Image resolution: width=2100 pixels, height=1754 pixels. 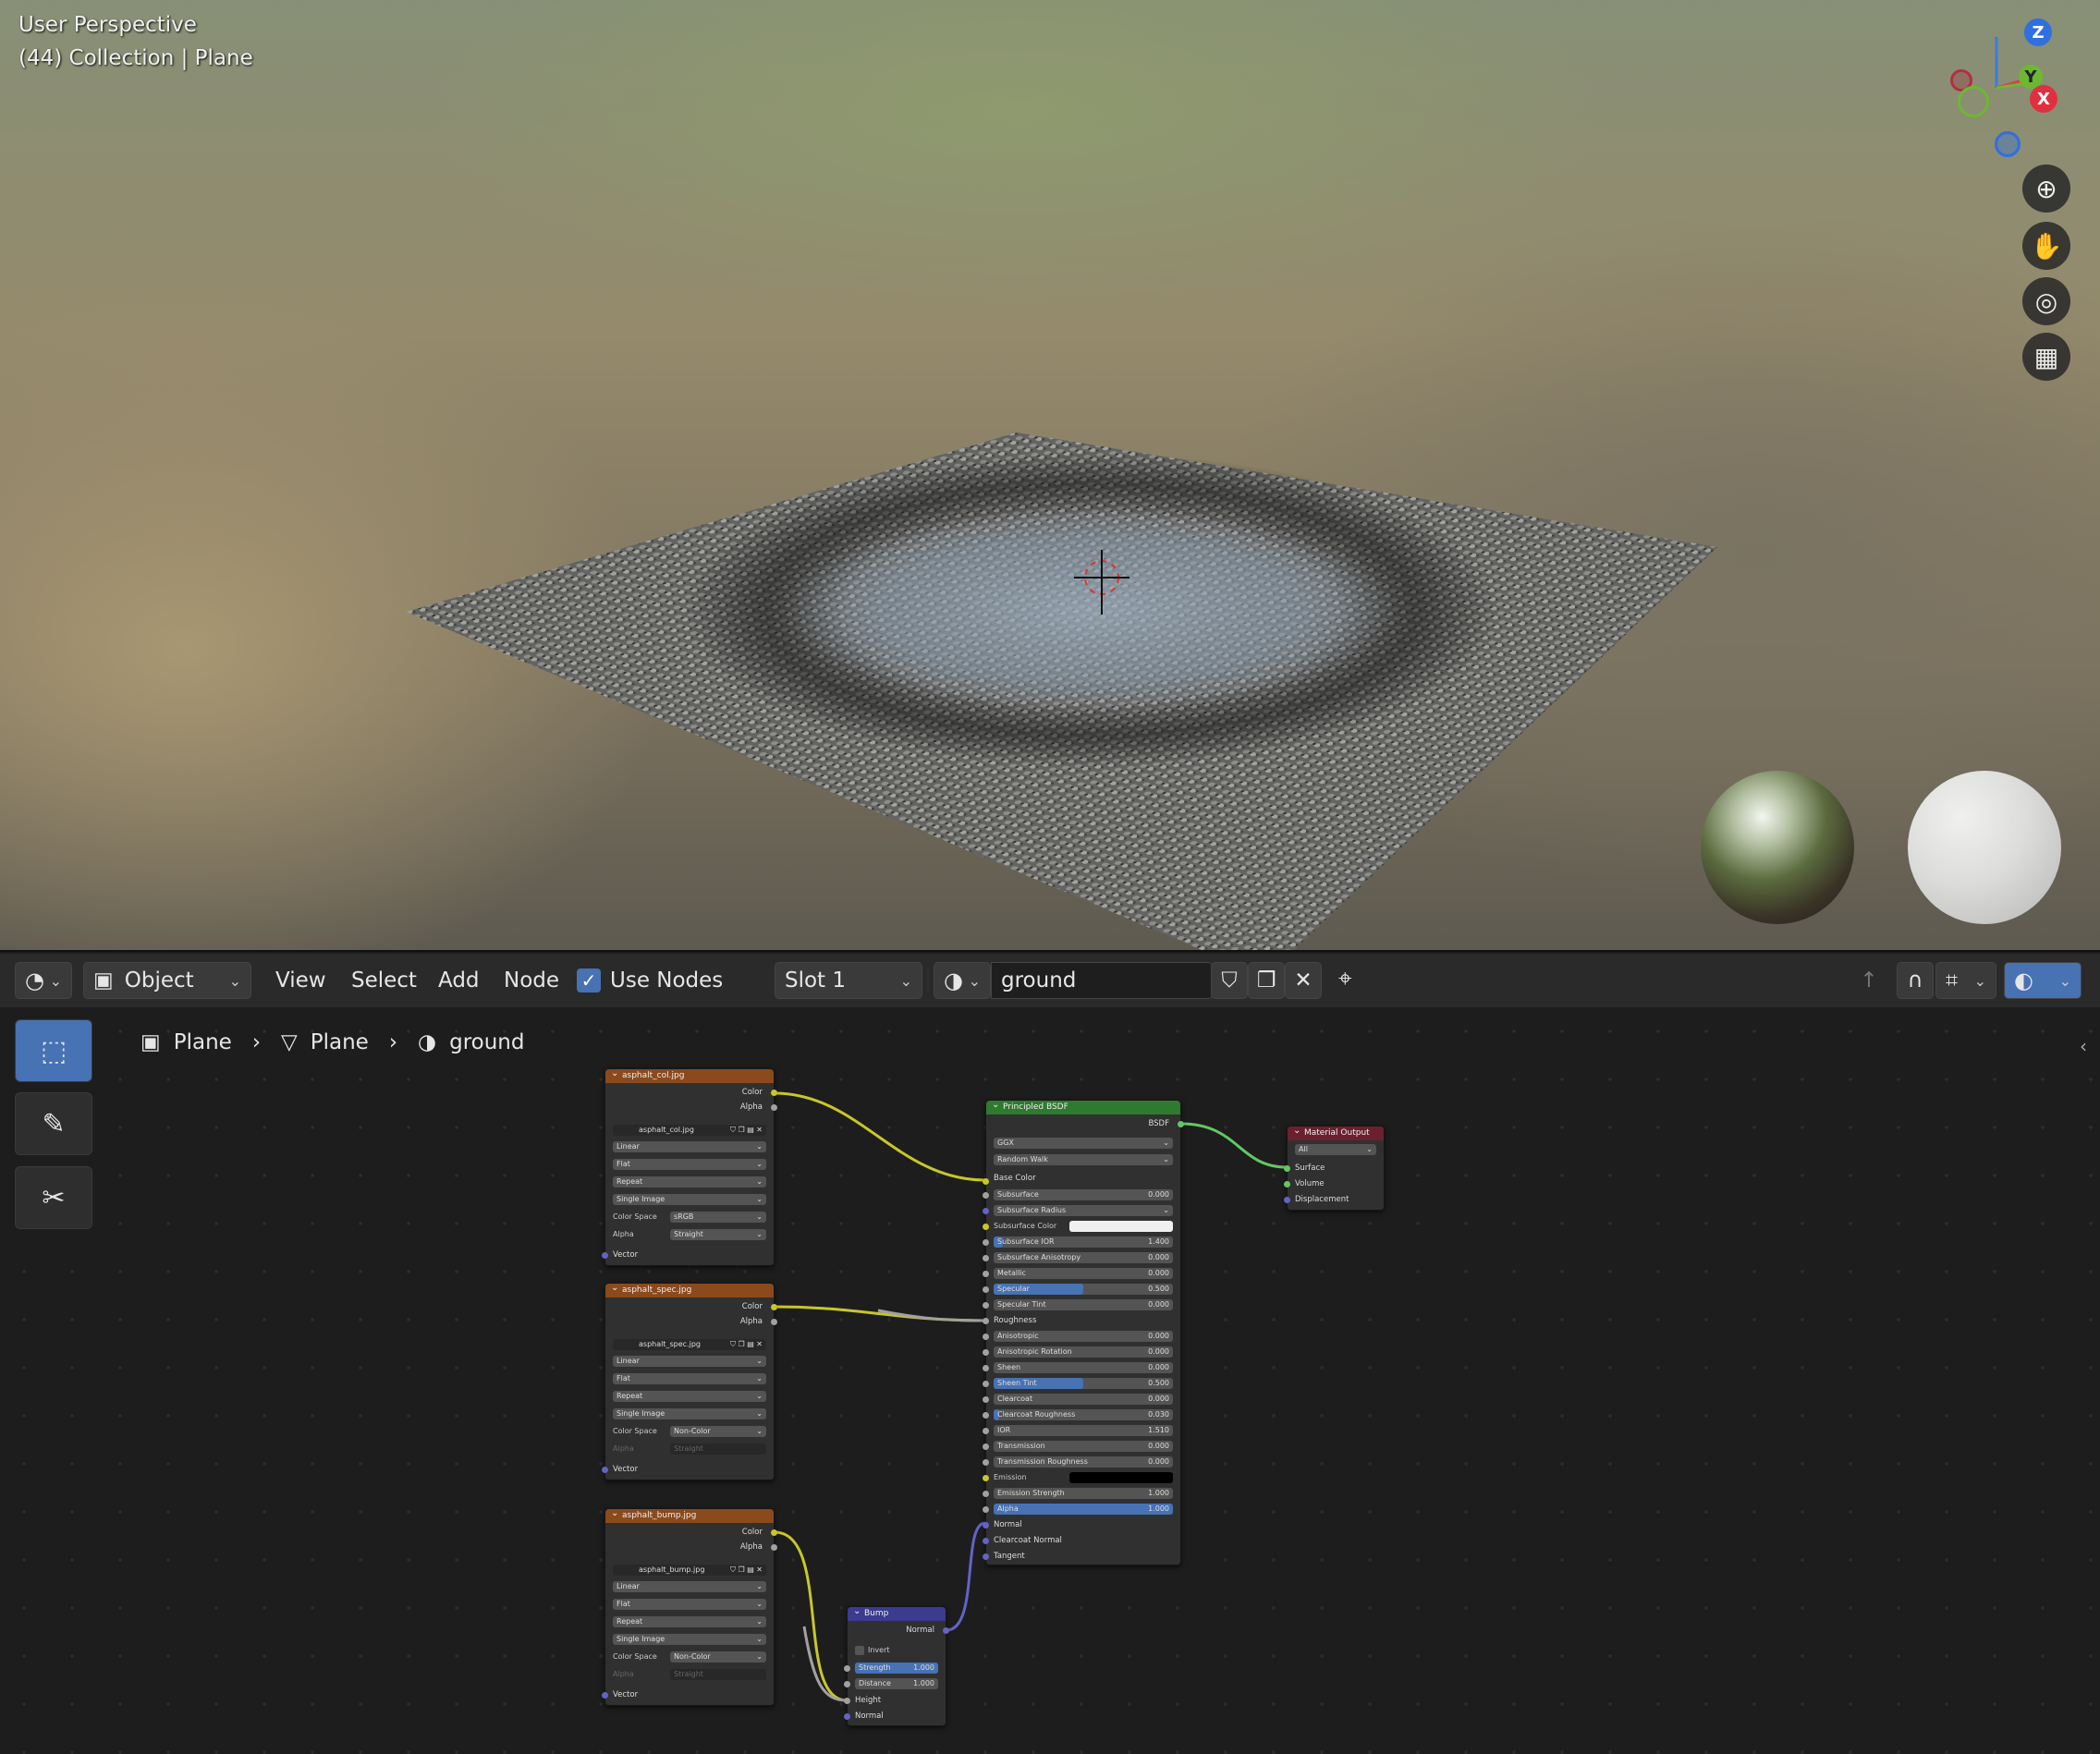 I want to click on param-slider: Anisotropic 0.000, so click(x=1083, y=1337).